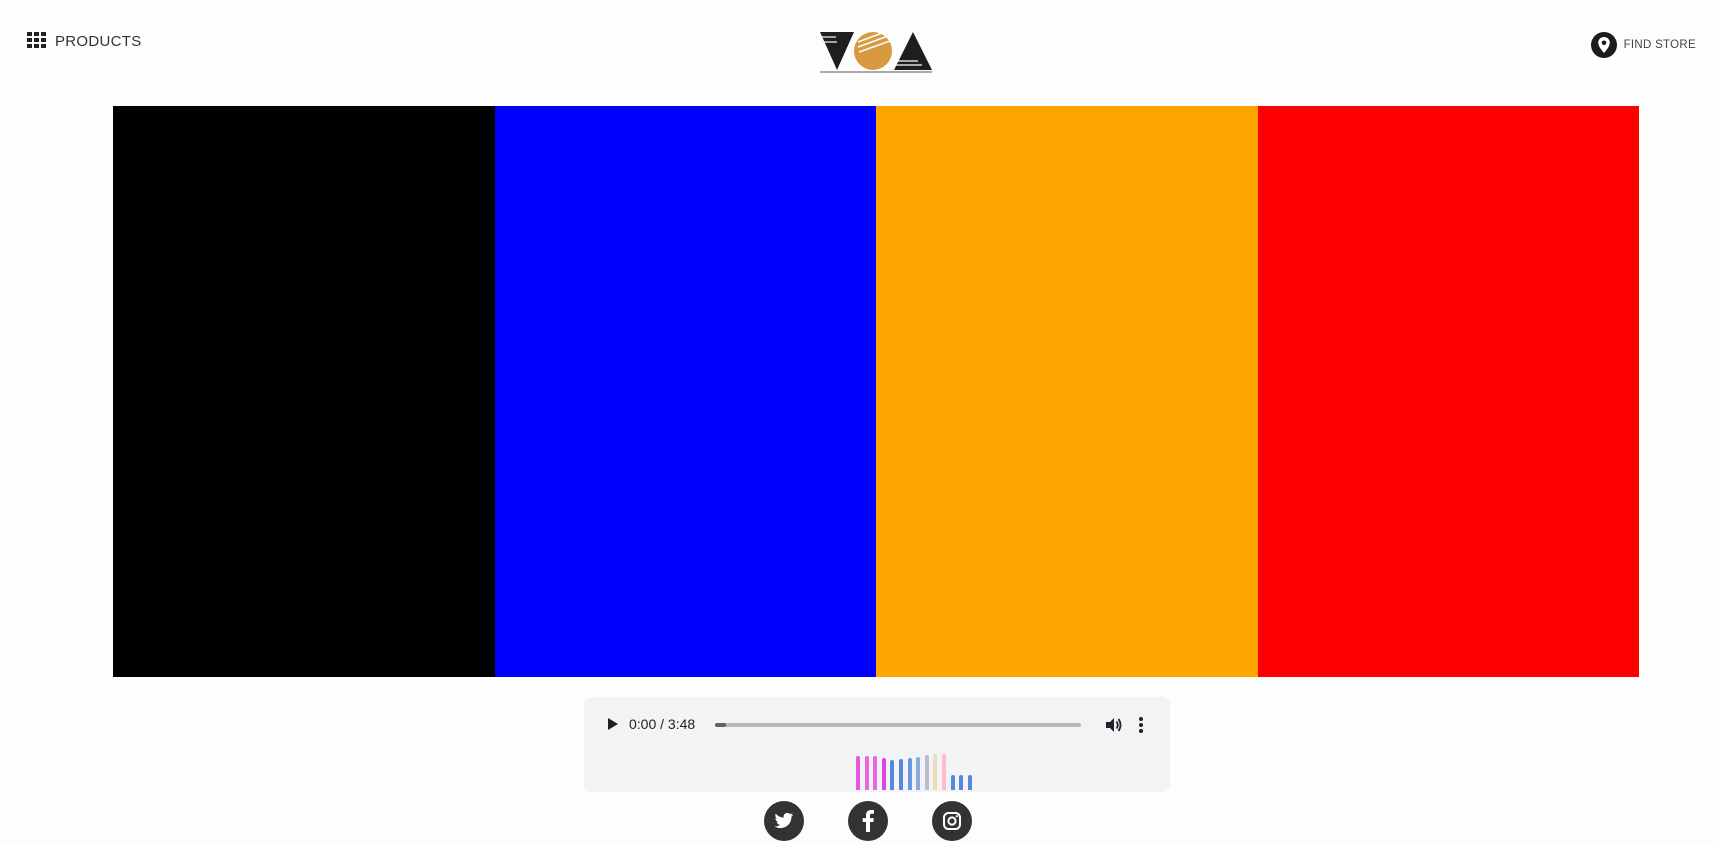 The image size is (1719, 844). I want to click on twitter-link, so click(784, 821).